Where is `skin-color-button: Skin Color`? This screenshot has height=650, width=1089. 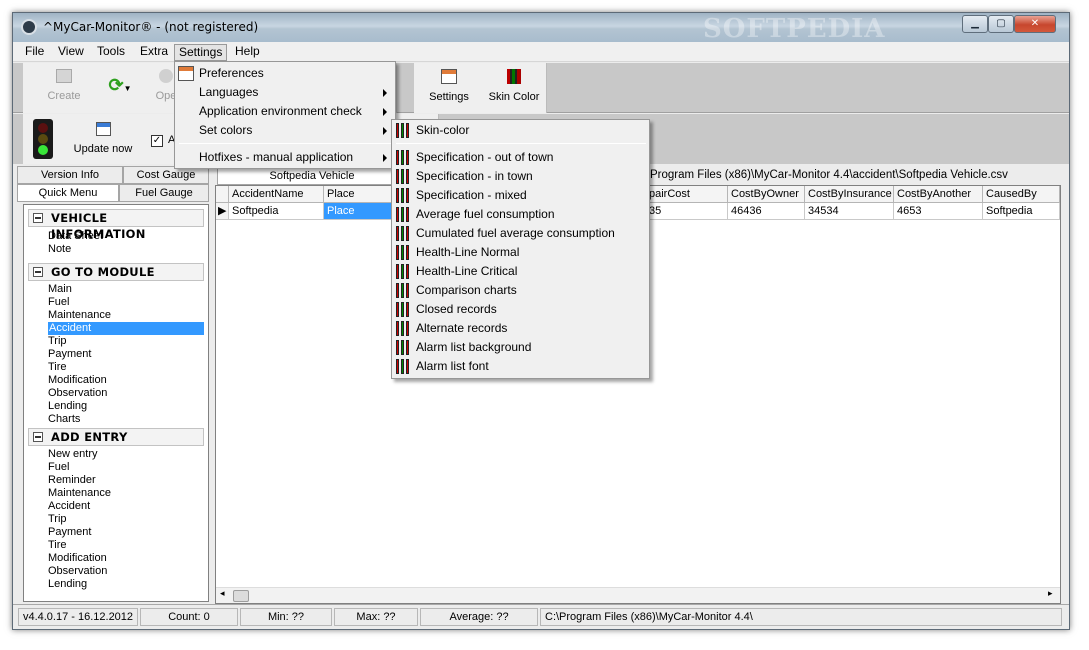
skin-color-button: Skin Color is located at coordinates (514, 86).